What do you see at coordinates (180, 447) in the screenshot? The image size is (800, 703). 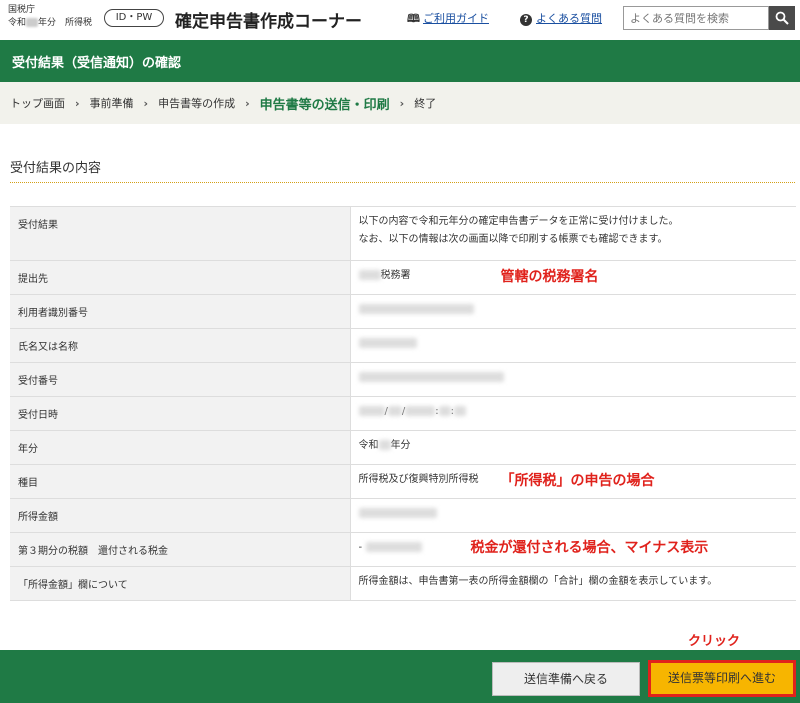 I see `row-label: 年分` at bounding box center [180, 447].